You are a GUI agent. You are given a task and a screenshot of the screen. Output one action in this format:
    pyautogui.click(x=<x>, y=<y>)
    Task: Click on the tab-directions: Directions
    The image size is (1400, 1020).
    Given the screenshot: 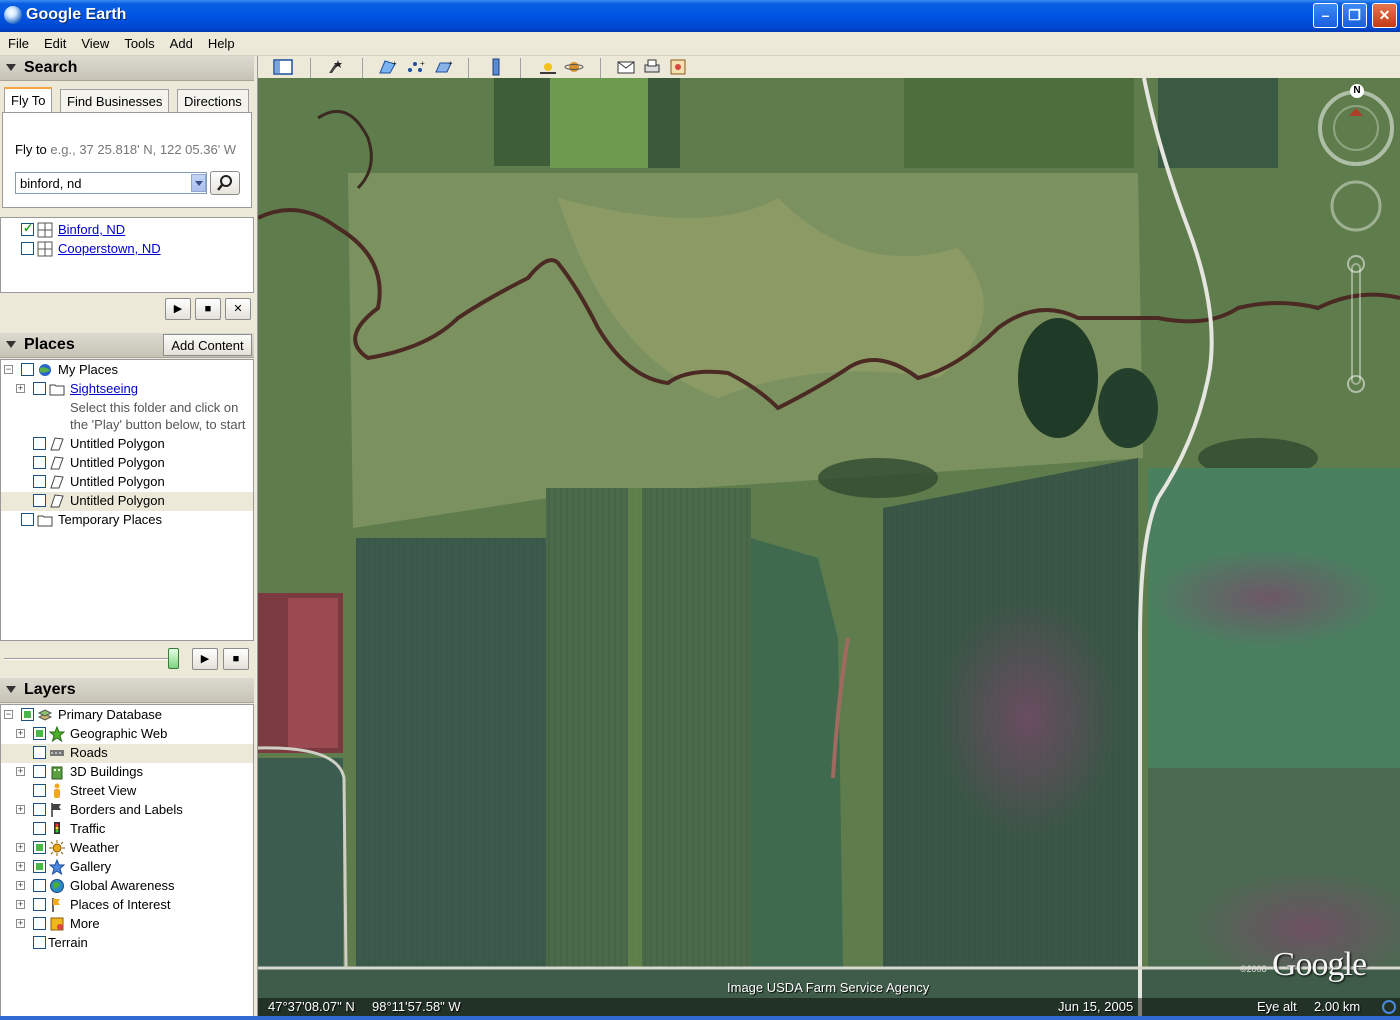 What is the action you would take?
    pyautogui.click(x=213, y=100)
    